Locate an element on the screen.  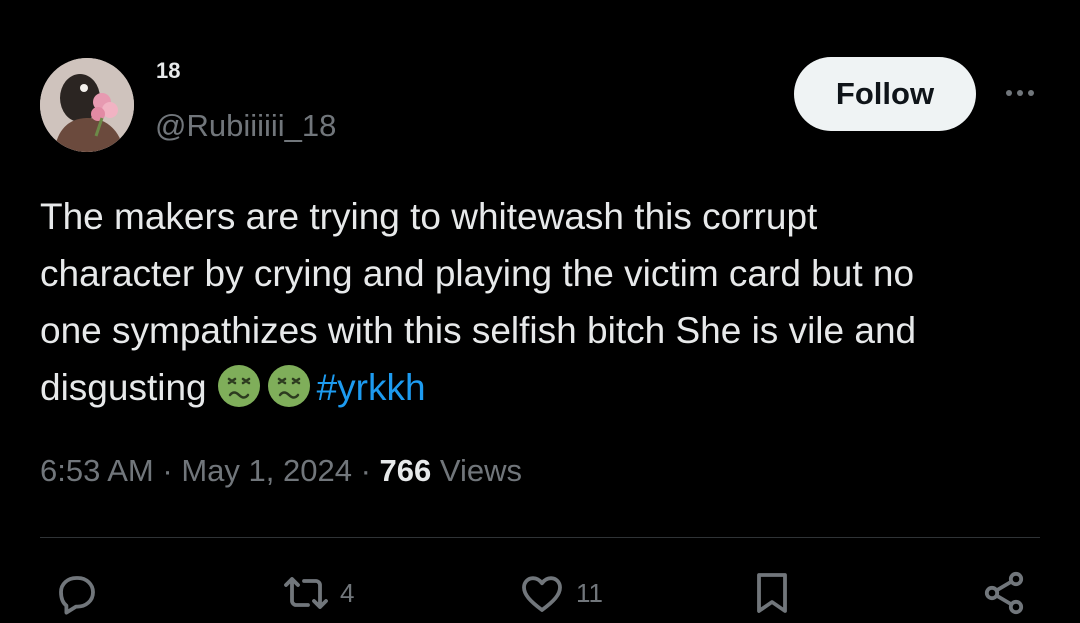
tweet-meta: 6:53 AM · May 1, 2024 · 766 Views is located at coordinates (281, 471).